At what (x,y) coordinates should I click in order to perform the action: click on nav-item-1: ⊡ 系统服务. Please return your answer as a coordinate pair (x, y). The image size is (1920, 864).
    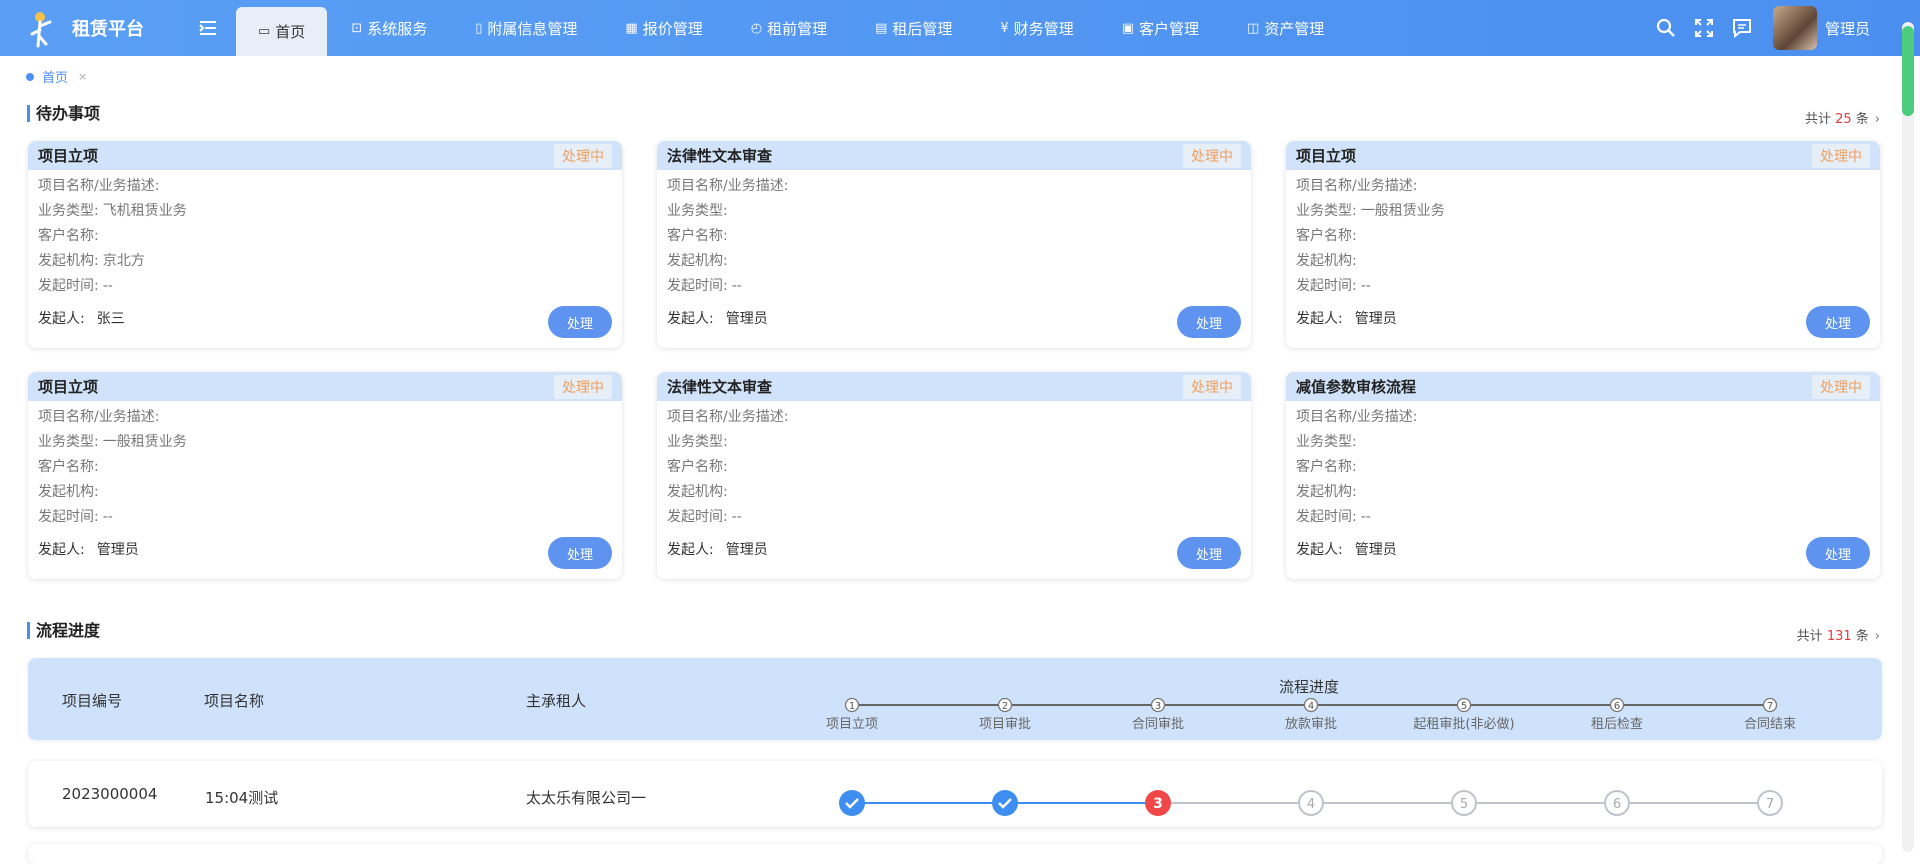
    Looking at the image, I should click on (389, 28).